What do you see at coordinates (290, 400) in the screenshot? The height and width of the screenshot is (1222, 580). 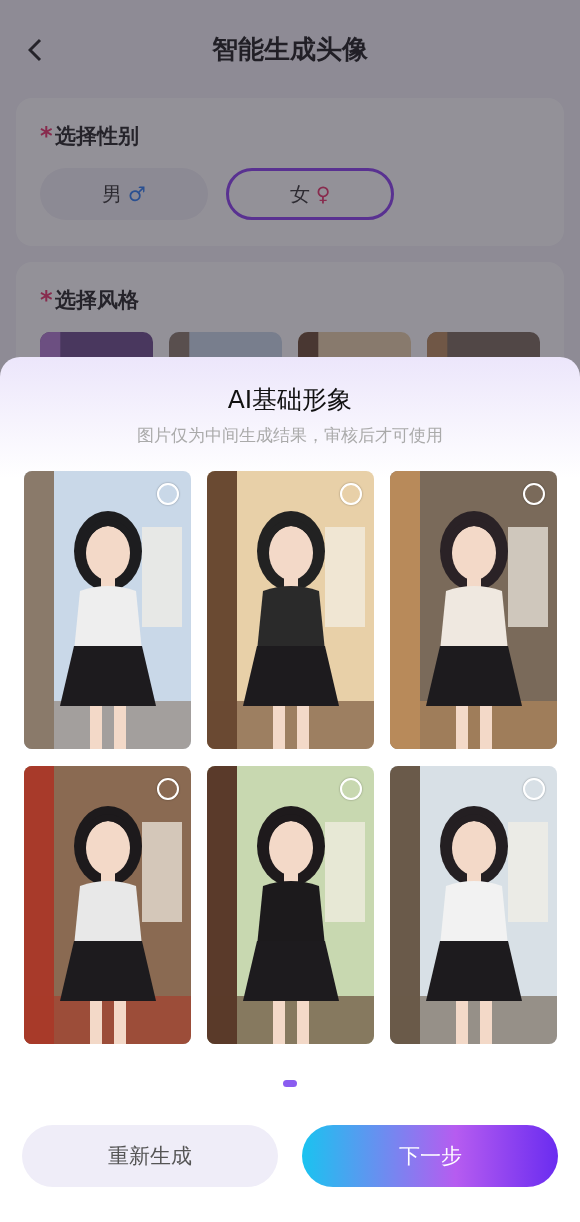 I see `sheet-title: AI基础形象` at bounding box center [290, 400].